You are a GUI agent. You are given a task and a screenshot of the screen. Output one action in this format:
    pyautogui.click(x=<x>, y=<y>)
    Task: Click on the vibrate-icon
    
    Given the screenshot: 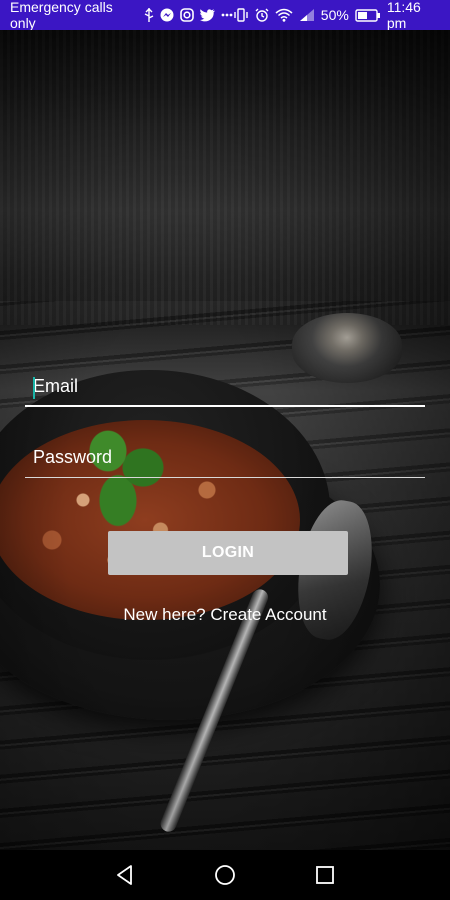 What is the action you would take?
    pyautogui.click(x=241, y=15)
    